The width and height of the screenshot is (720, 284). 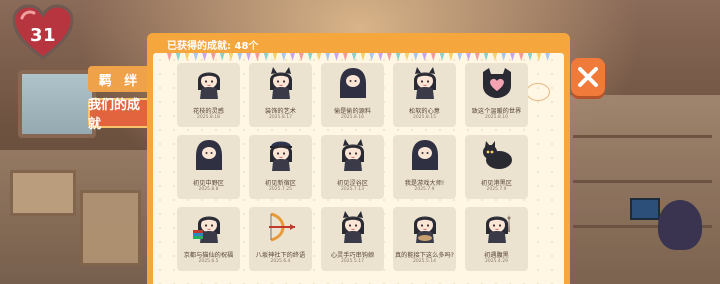 I want to click on background-plush-dog, so click(x=680, y=225).